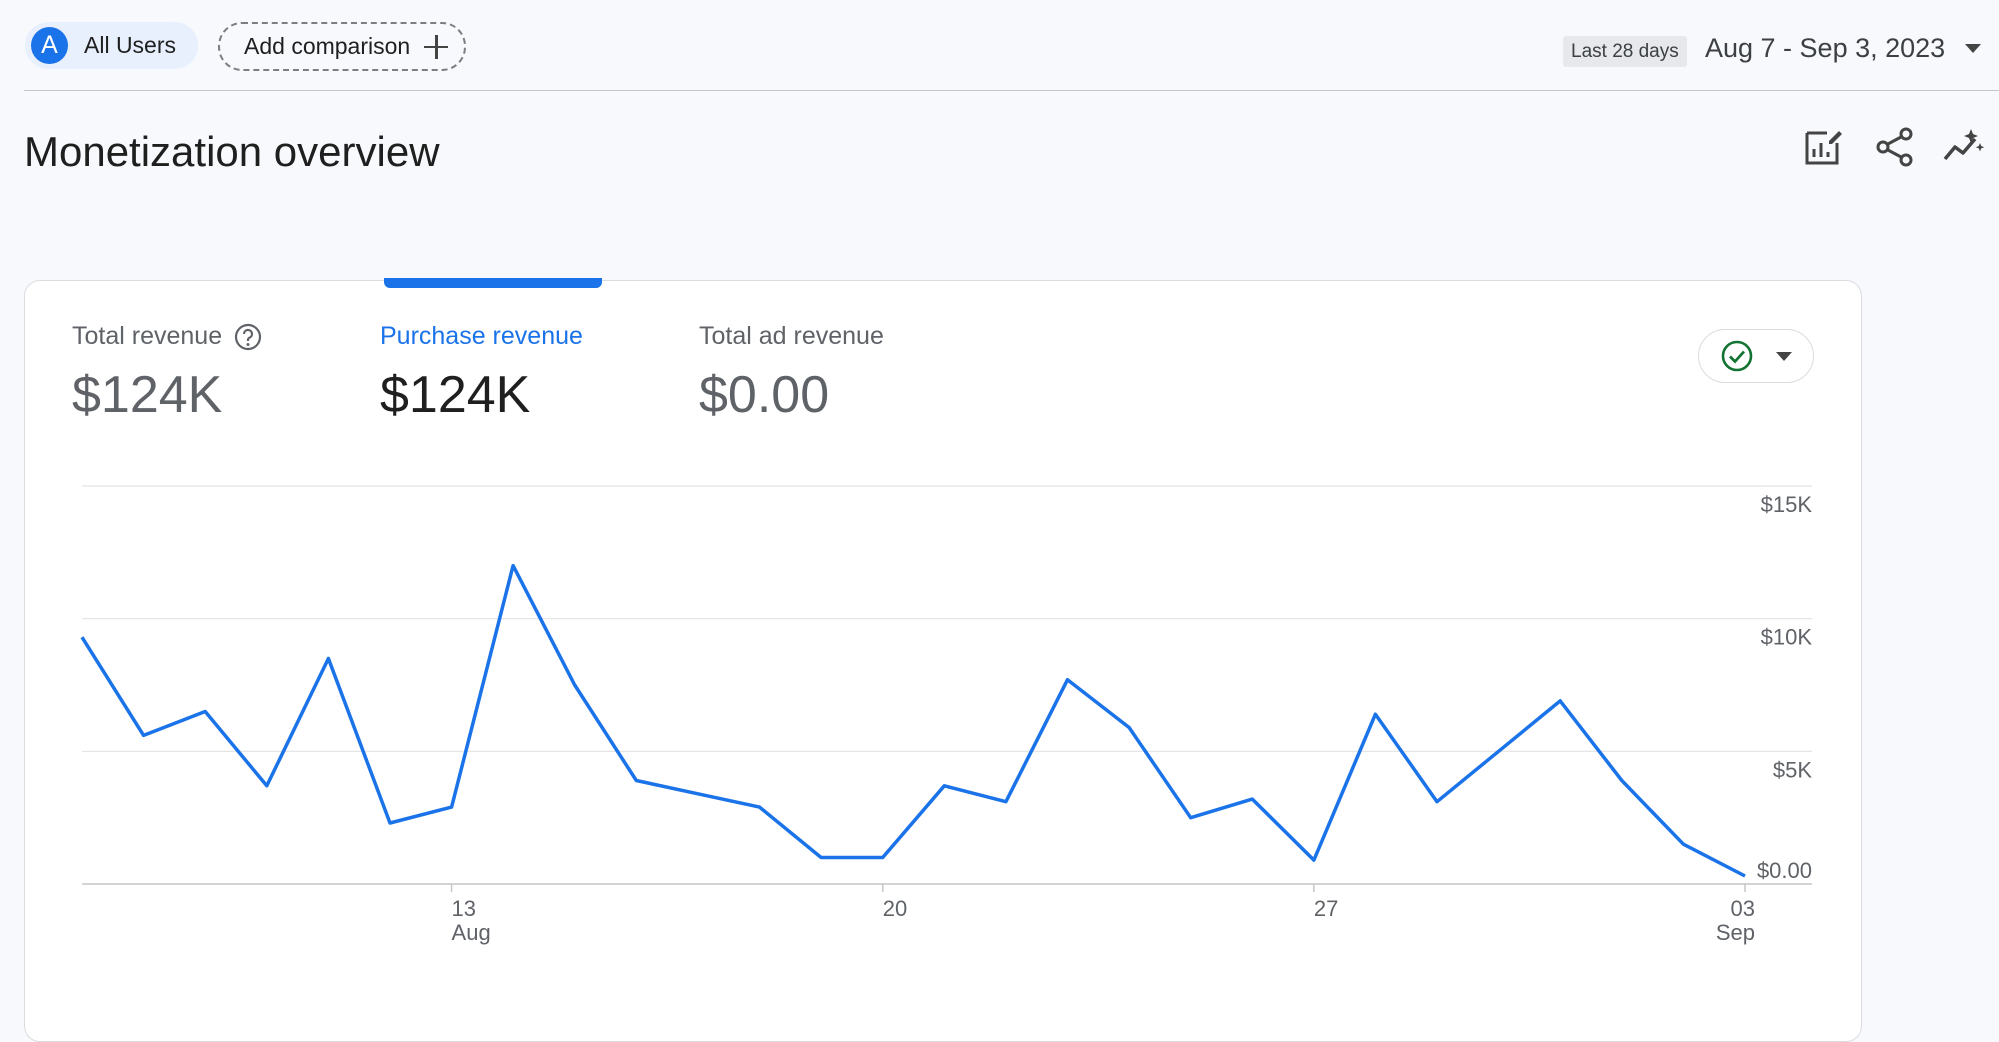  Describe the element at coordinates (1784, 870) in the screenshot. I see `y-tick-label: $0.00` at that location.